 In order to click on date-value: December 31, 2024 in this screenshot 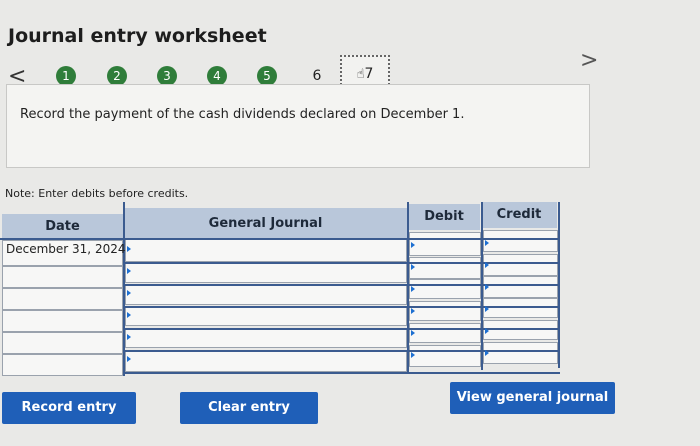, I will do `click(66, 249)`.